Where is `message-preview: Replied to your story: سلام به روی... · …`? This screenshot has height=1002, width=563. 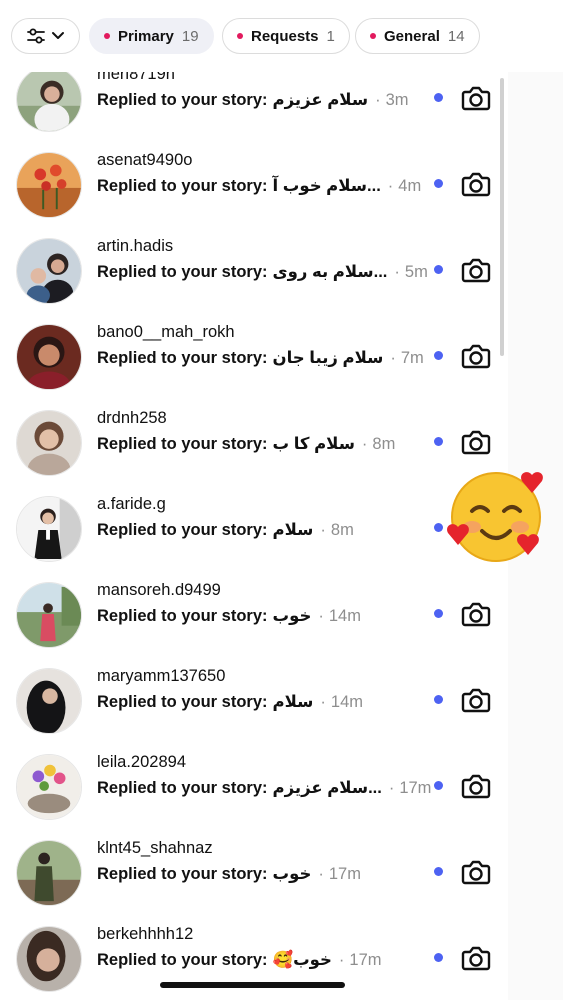
message-preview: Replied to your story: سلام به روی... · … is located at coordinates (262, 272).